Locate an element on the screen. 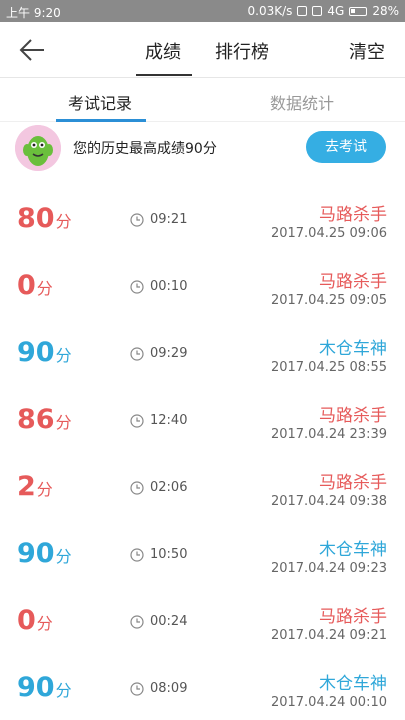  subtab-statistics: 数据统计 is located at coordinates (302, 102).